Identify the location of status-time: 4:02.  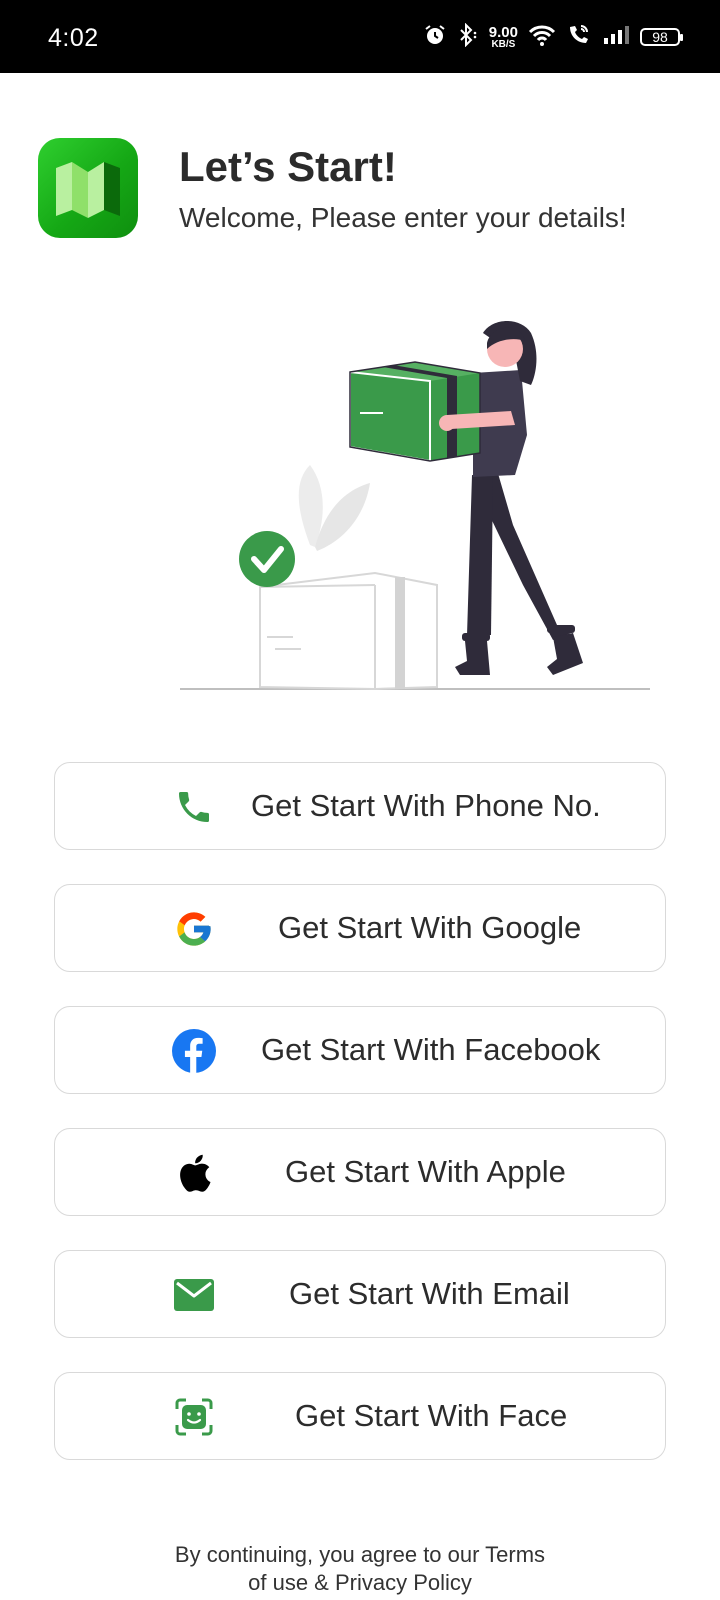
(73, 38).